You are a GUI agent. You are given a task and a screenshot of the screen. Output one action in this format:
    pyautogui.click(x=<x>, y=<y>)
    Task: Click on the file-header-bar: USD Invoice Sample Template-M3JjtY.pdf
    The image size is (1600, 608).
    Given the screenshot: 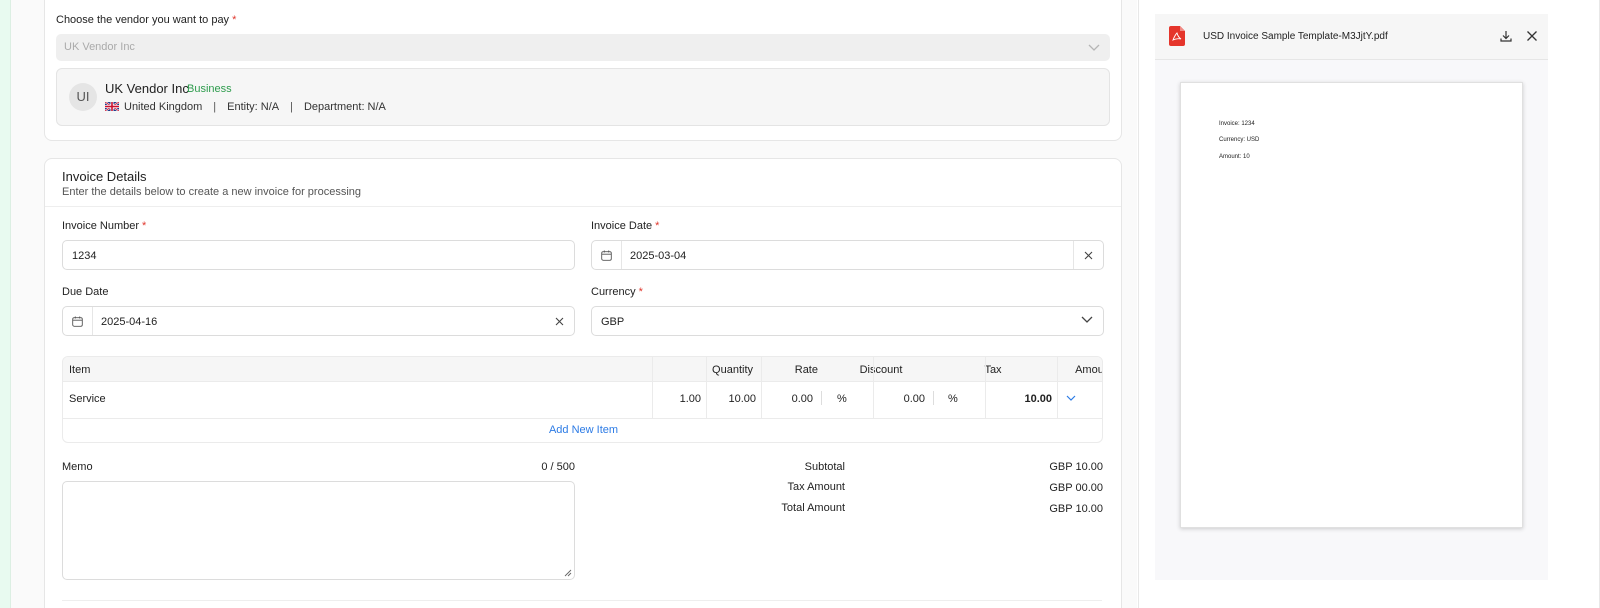 What is the action you would take?
    pyautogui.click(x=1351, y=37)
    